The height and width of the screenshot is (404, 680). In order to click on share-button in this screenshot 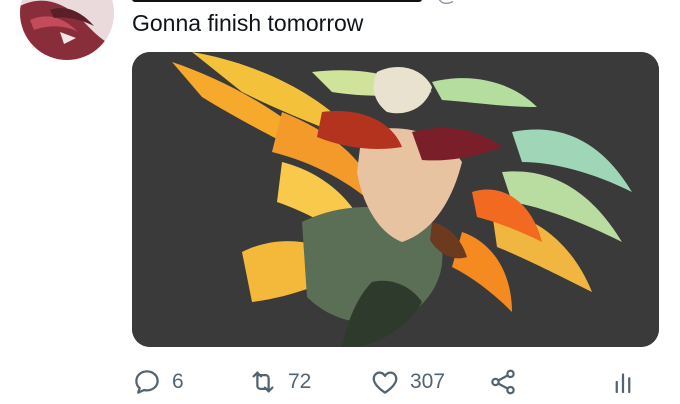, I will do `click(503, 382)`.